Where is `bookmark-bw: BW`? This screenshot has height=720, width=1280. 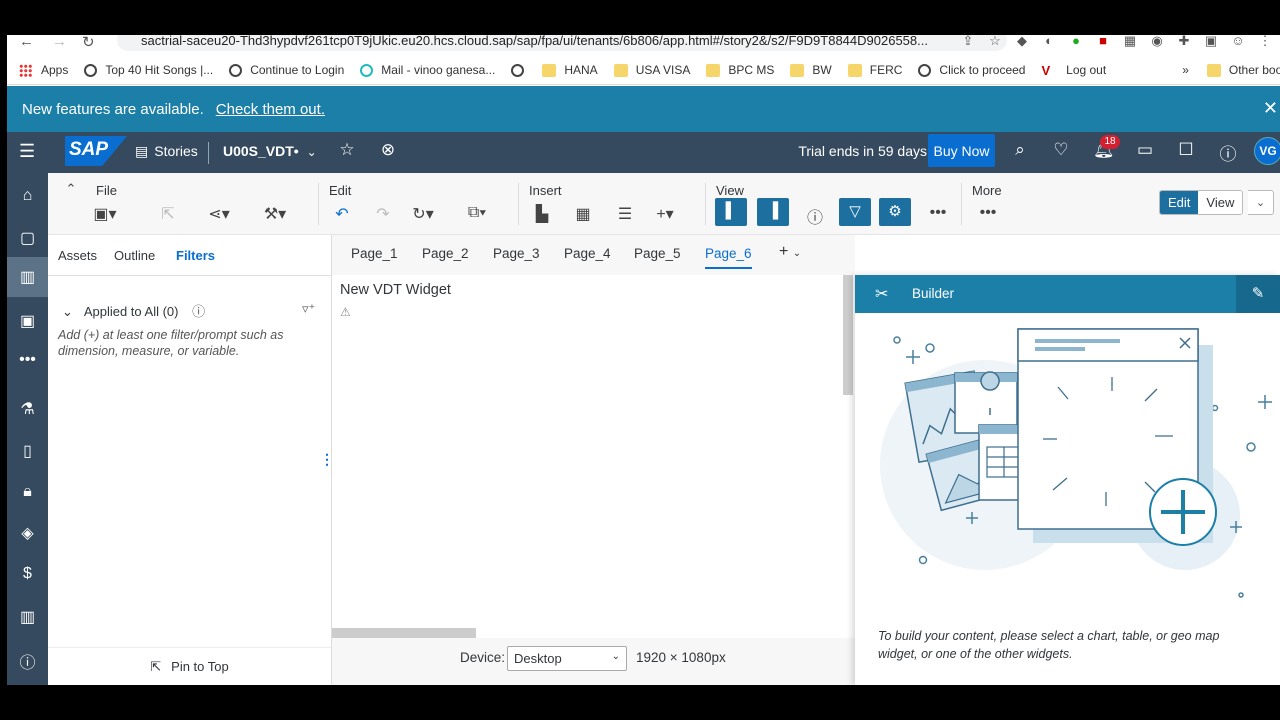 bookmark-bw: BW is located at coordinates (811, 70).